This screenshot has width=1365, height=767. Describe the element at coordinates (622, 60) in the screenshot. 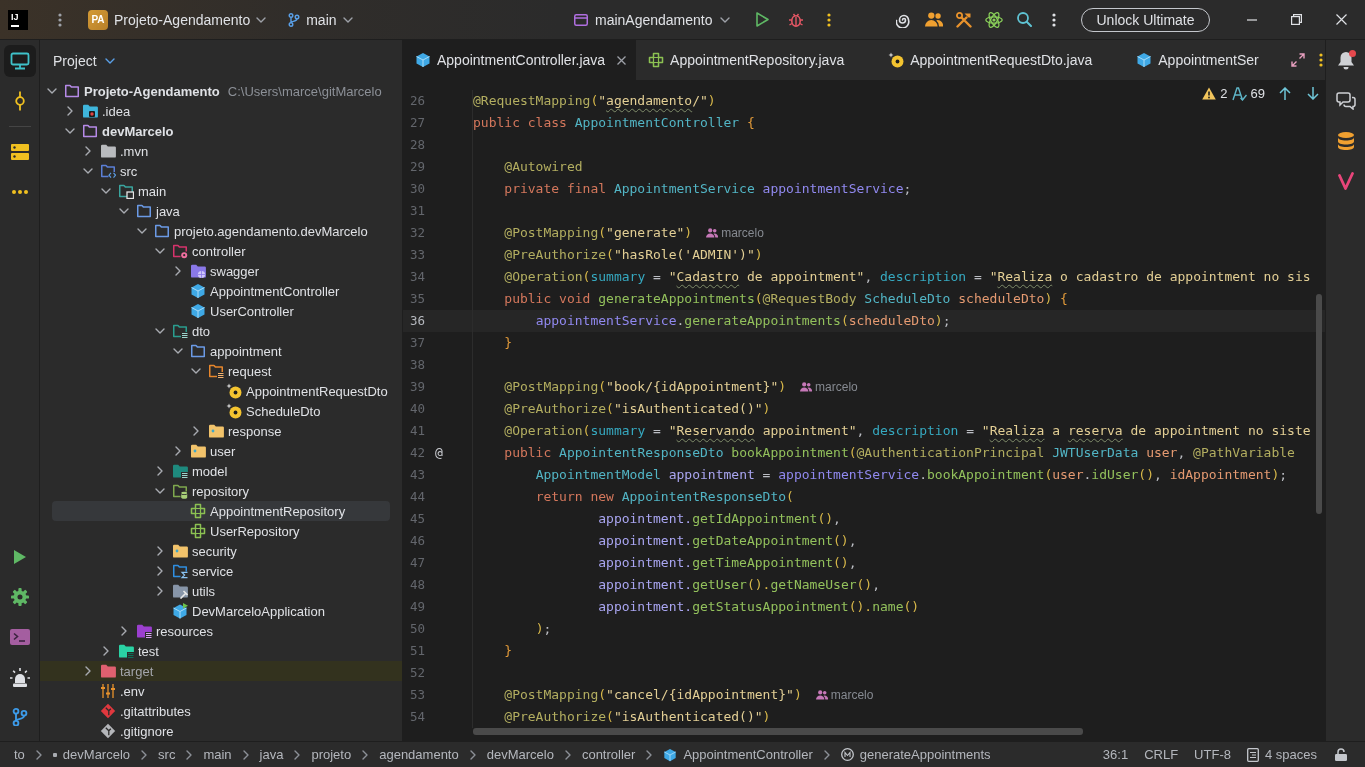

I see `close-icon` at that location.